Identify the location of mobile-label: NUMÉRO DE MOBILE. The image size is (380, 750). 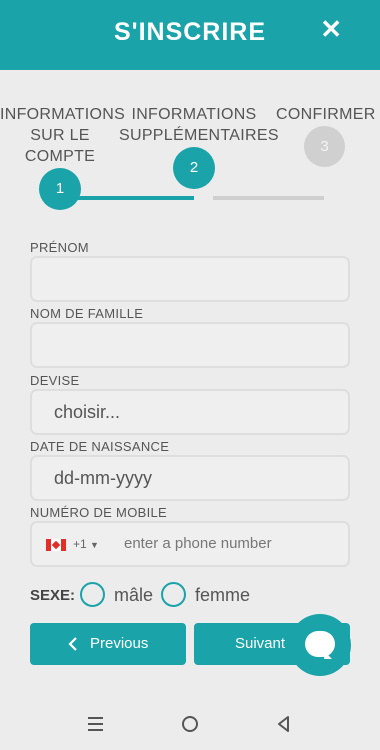
(98, 512).